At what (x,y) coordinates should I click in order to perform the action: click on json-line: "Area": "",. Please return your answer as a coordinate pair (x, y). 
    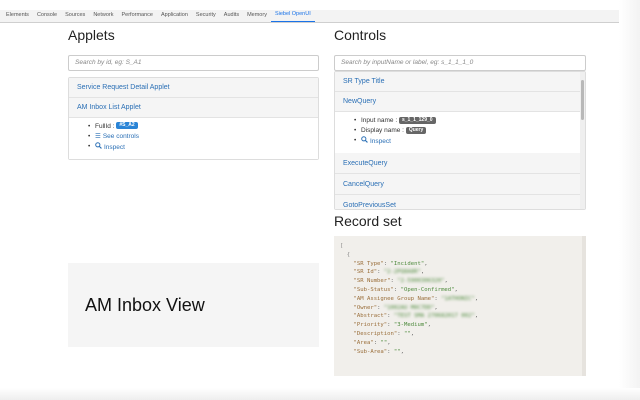
    Looking at the image, I should click on (372, 342).